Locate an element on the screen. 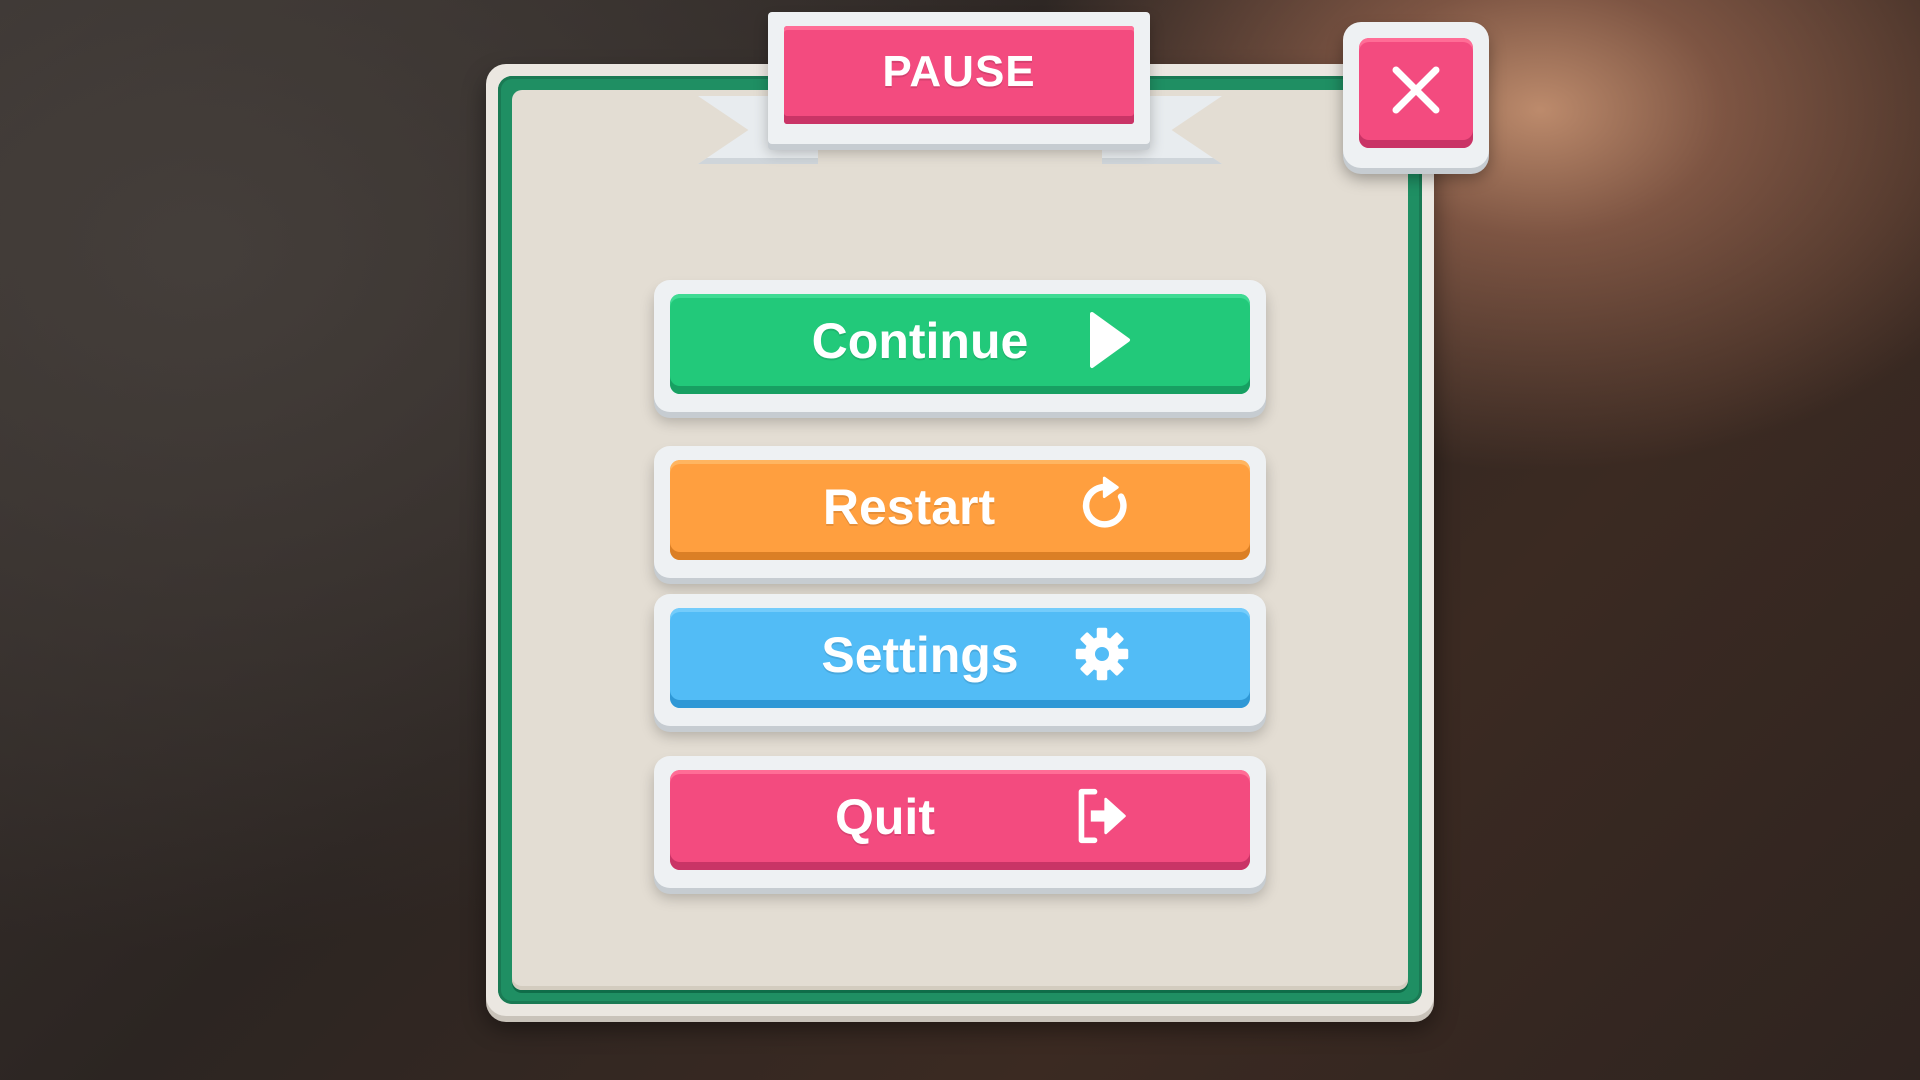 Image resolution: width=1920 pixels, height=1080 pixels. restart-button: Restart is located at coordinates (960, 510).